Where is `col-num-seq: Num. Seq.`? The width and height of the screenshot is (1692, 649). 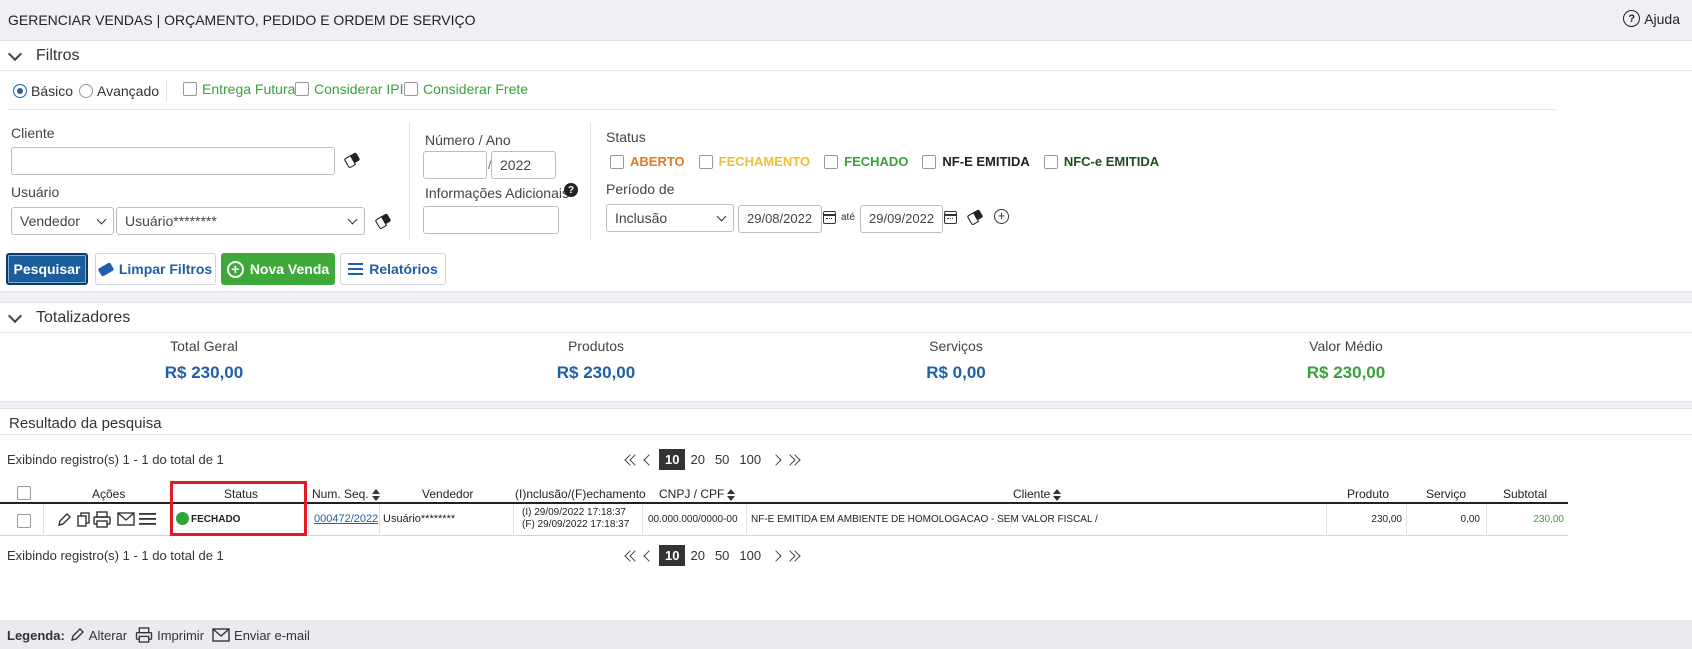
col-num-seq: Num. Seq. is located at coordinates (346, 494).